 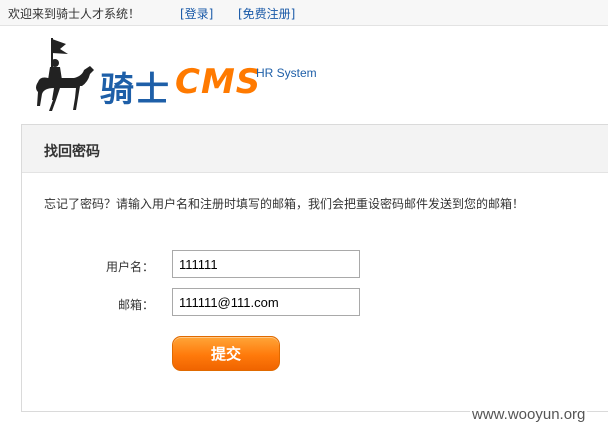 I want to click on panel-header: 找回密码, so click(x=315, y=149).